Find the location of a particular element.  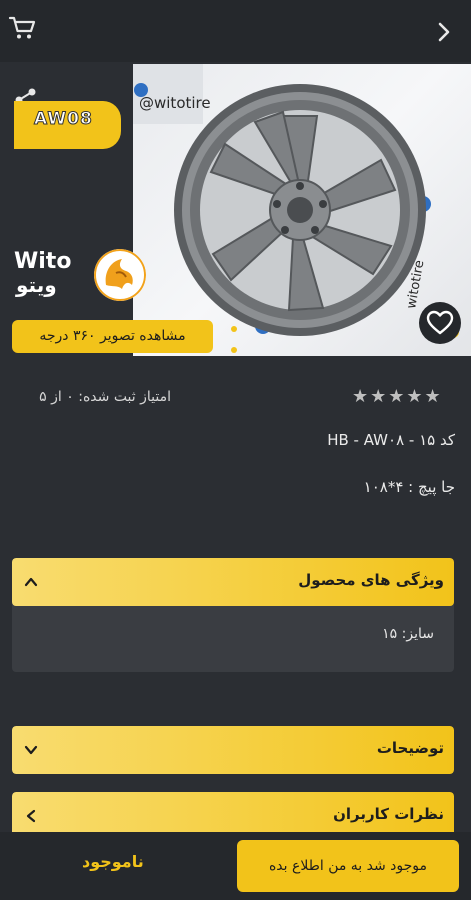

brand-wordmark: Wito ویتو is located at coordinates (42, 273).